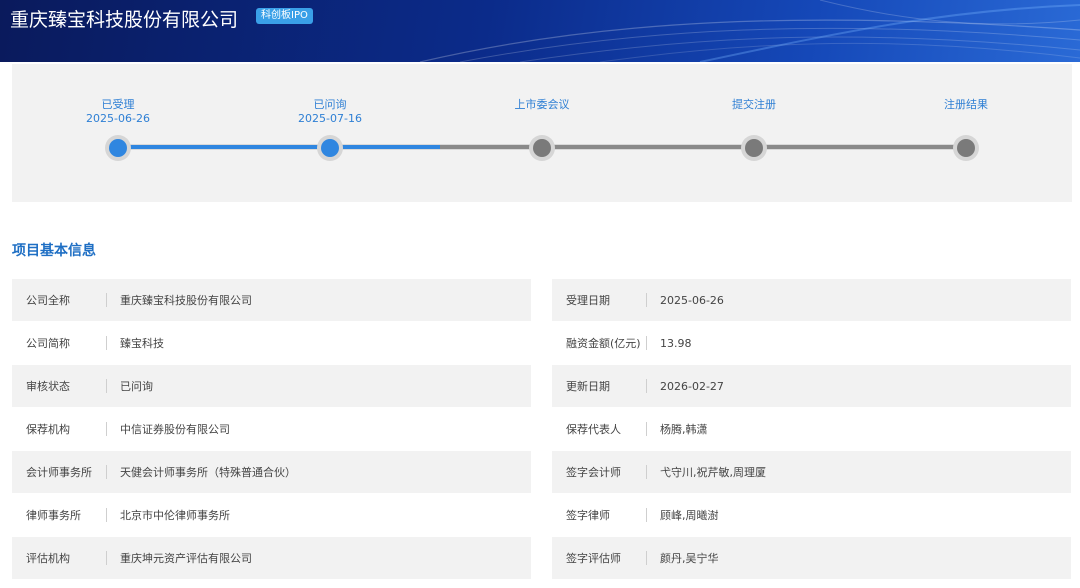  Describe the element at coordinates (588, 515) in the screenshot. I see `info-label: 签字律师` at that location.